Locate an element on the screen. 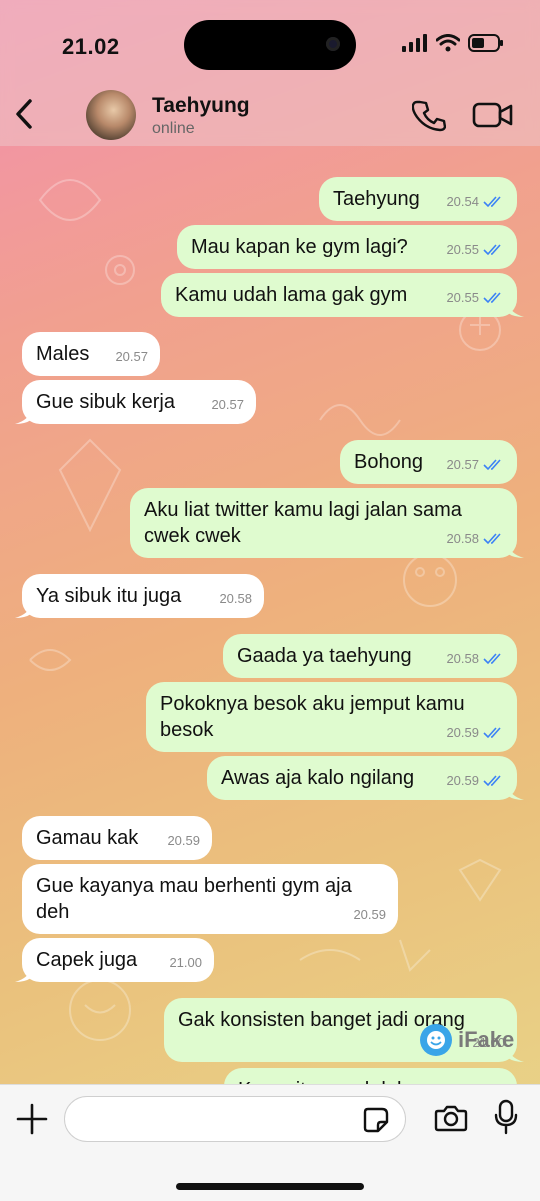 This screenshot has width=540, height=1201. contact-status: online is located at coordinates (173, 128).